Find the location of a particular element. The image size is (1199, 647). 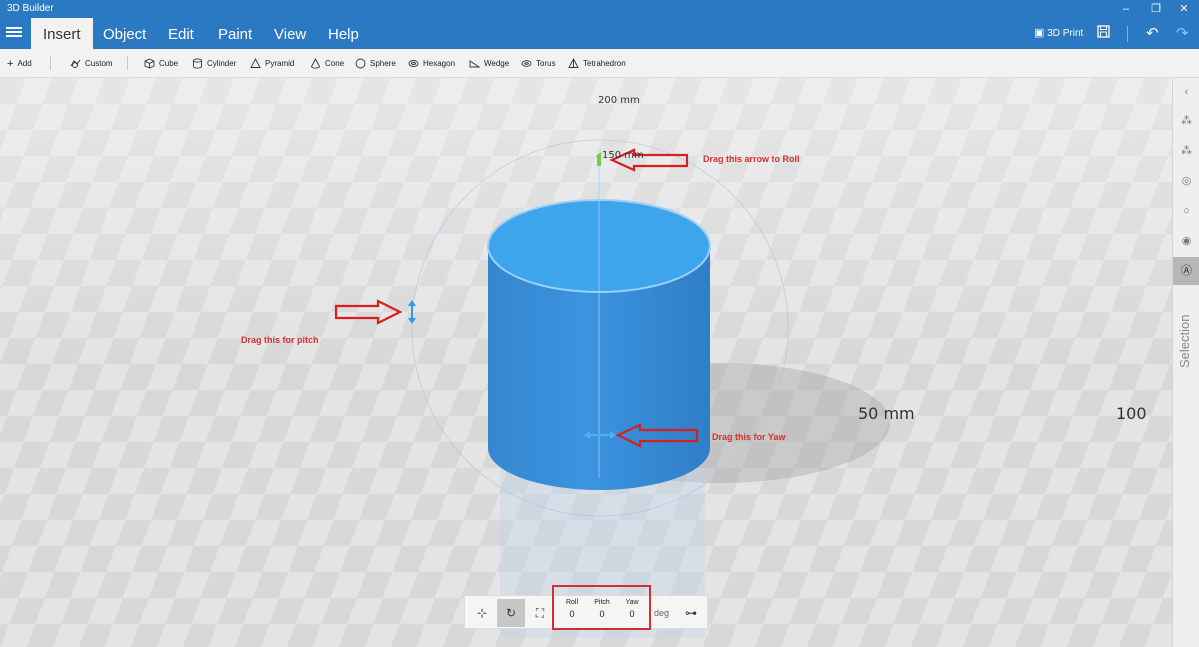

scale-label-mid: 150 mm is located at coordinates (623, 155).